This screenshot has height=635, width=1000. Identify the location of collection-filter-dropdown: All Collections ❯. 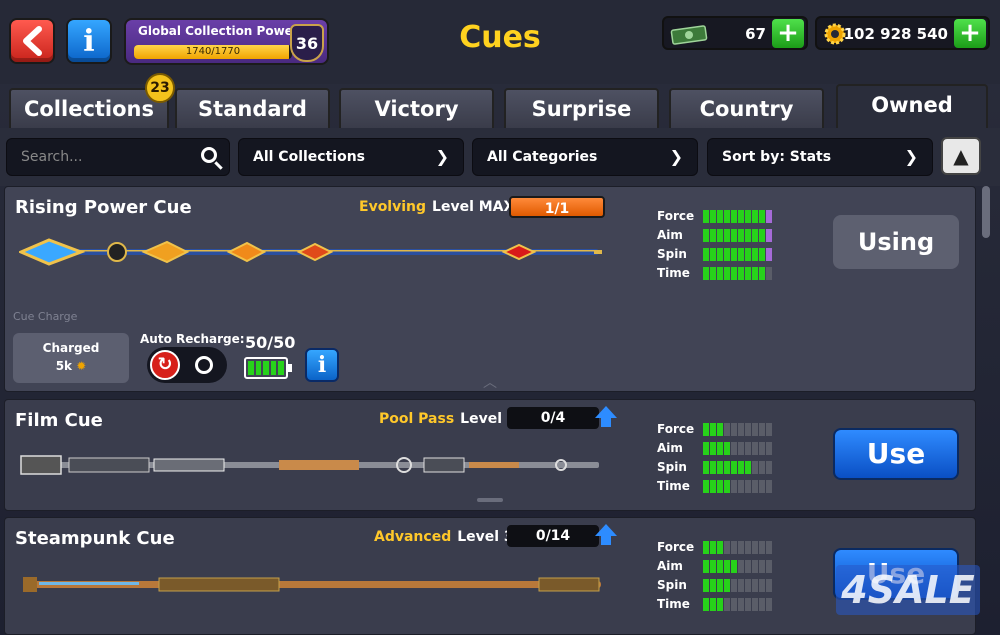
(351, 157).